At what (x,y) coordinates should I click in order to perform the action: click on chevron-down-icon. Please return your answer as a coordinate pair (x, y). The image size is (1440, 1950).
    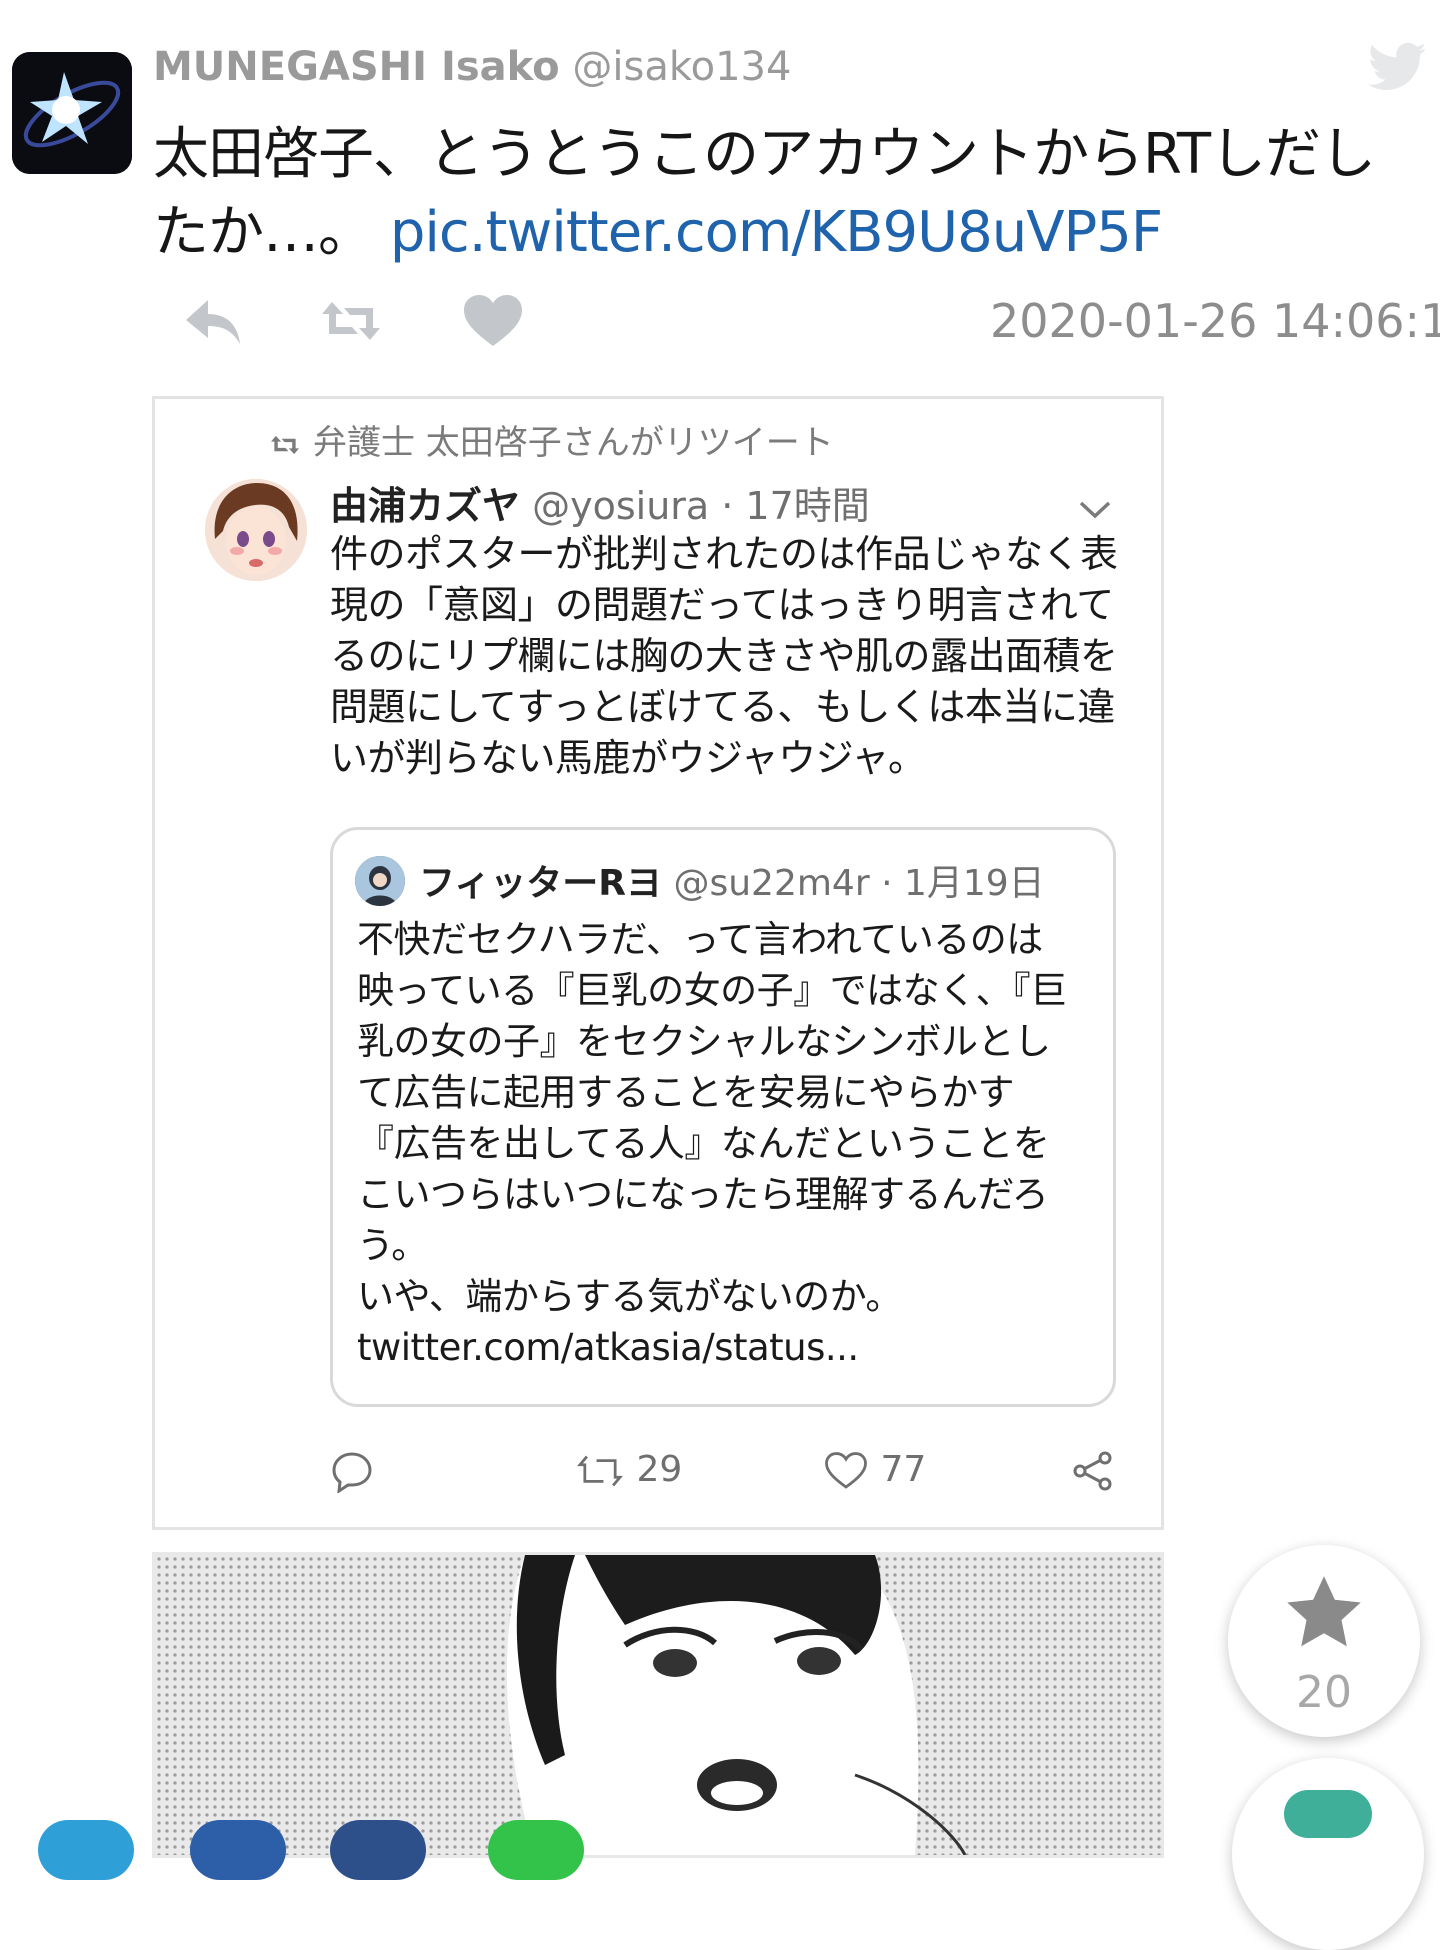
    Looking at the image, I should click on (1095, 509).